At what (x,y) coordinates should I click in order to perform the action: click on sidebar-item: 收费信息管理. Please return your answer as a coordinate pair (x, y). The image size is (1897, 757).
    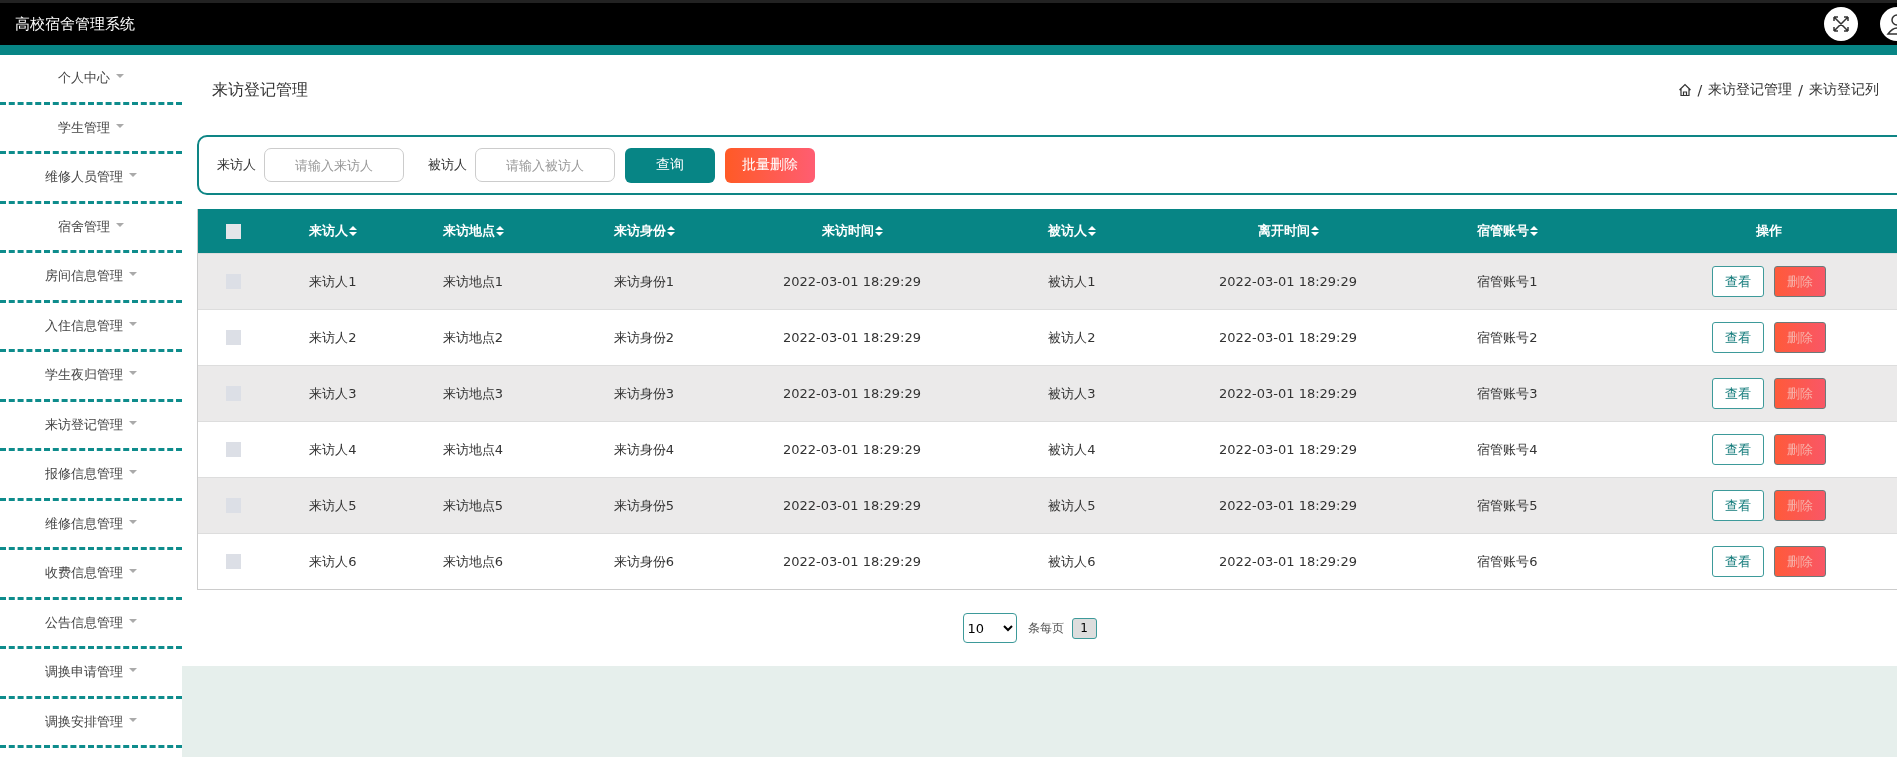
    Looking at the image, I should click on (91, 575).